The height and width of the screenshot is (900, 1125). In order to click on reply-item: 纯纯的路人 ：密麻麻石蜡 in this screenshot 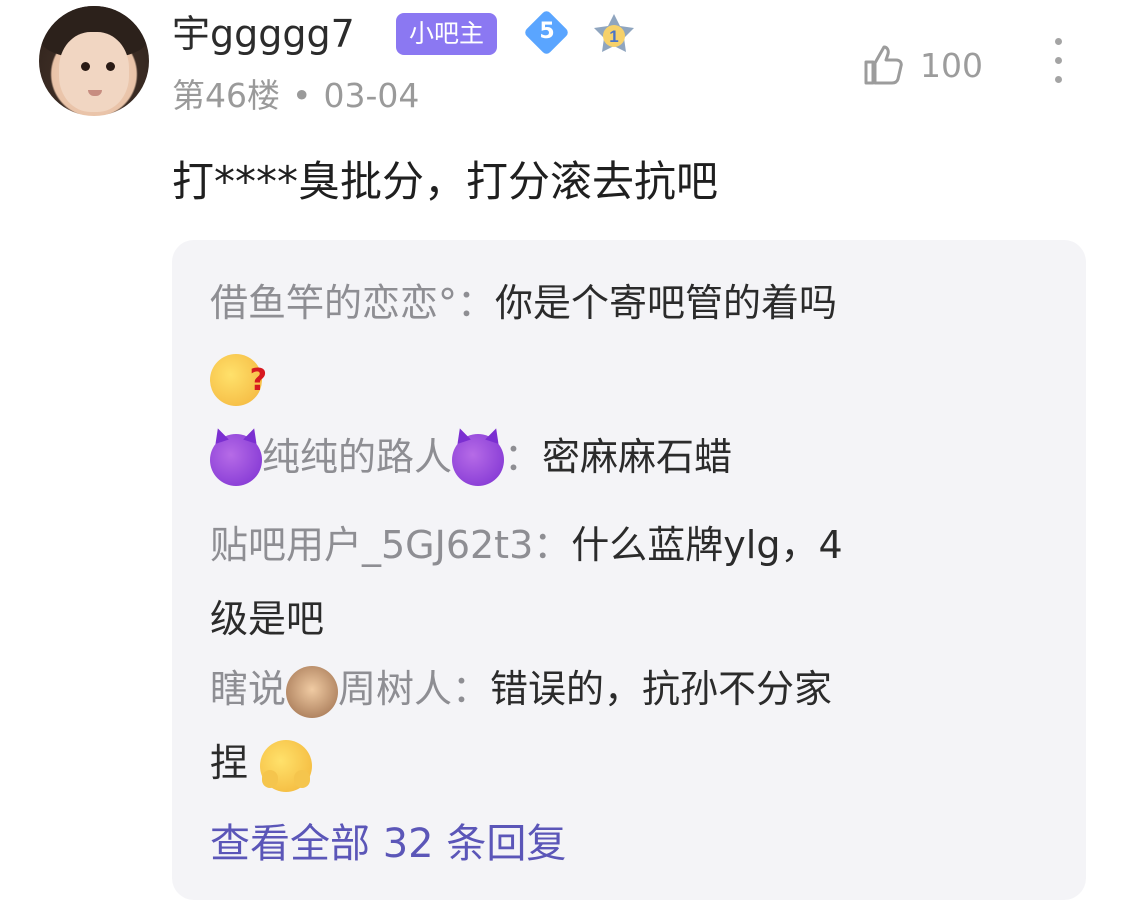, I will do `click(630, 457)`.